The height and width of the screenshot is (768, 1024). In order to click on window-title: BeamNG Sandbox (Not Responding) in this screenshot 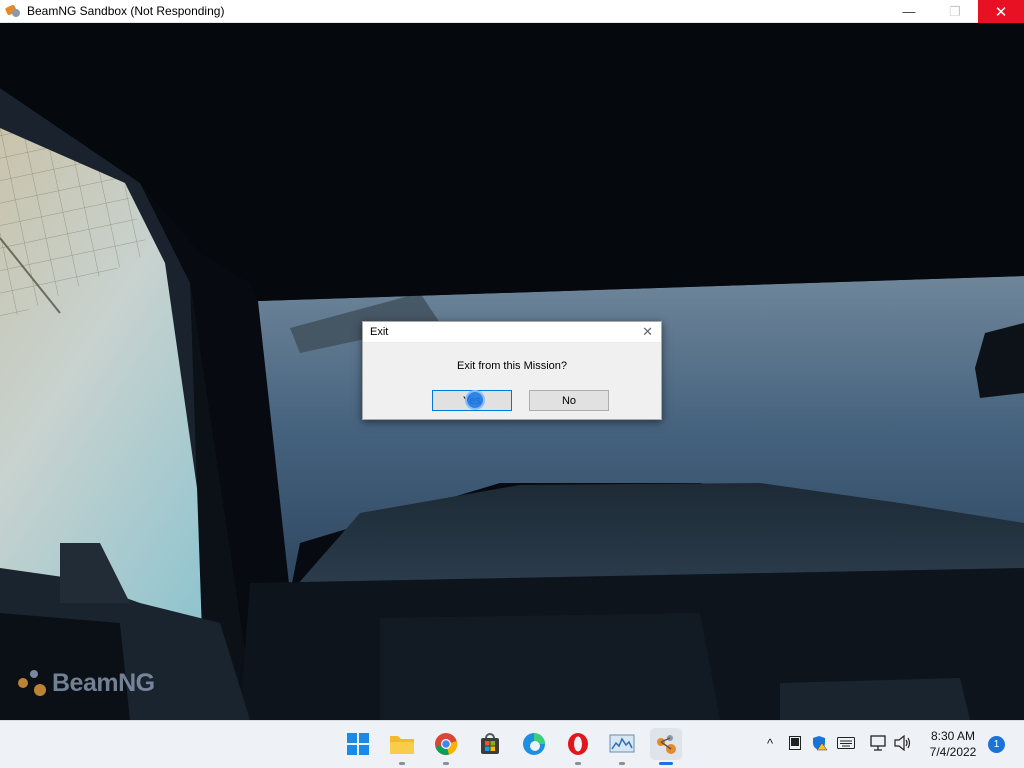, I will do `click(126, 11)`.